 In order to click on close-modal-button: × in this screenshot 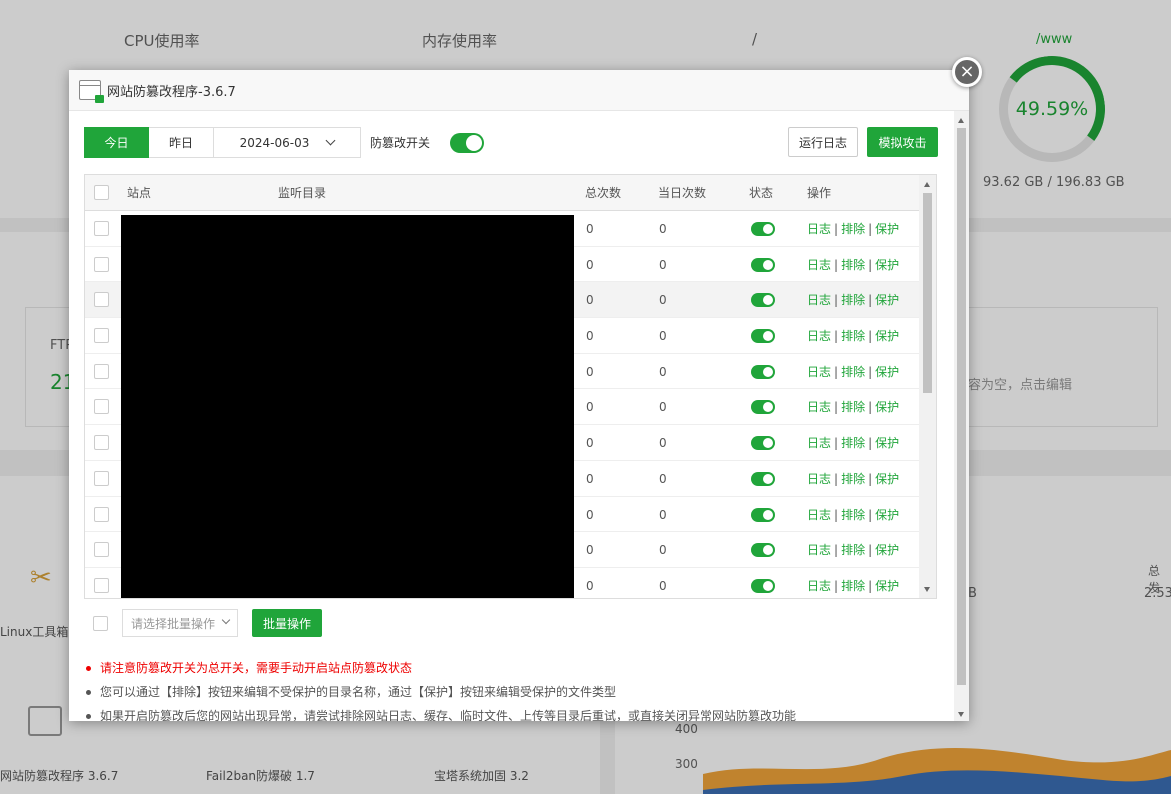, I will do `click(967, 72)`.